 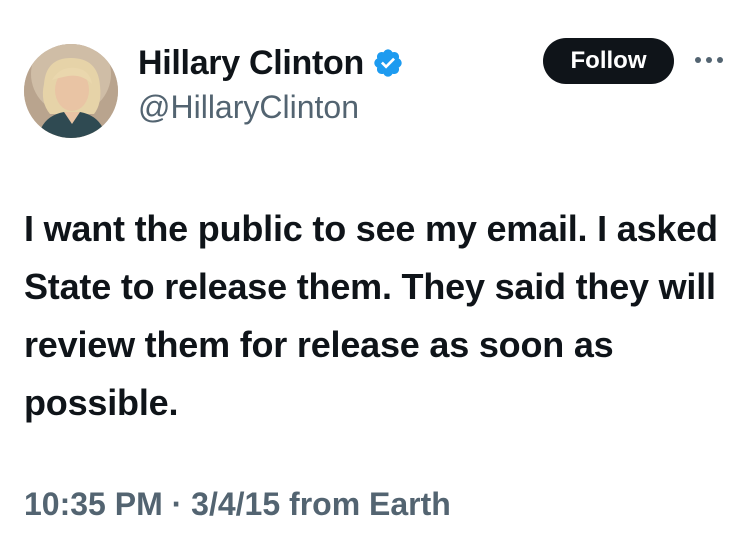 I want to click on more-options-icon, so click(x=709, y=60).